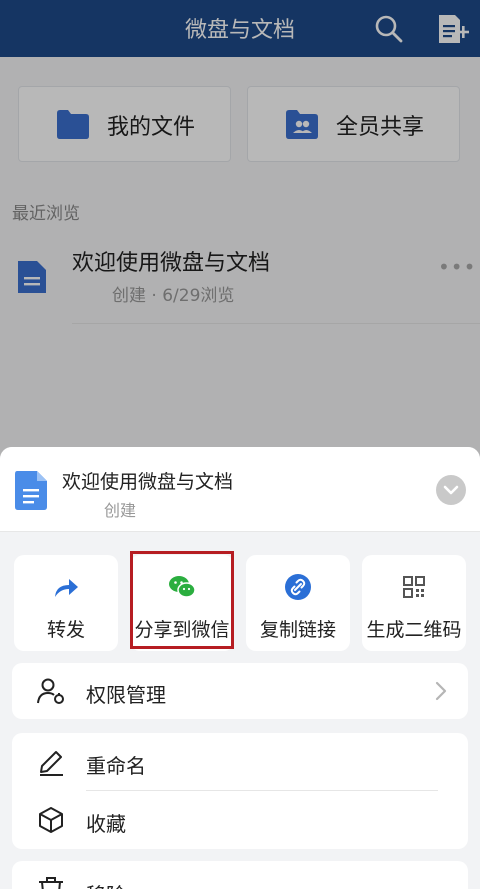 Image resolution: width=480 pixels, height=889 pixels. What do you see at coordinates (240, 489) in the screenshot?
I see `sheet-header: 欢迎使用微盘与文档 创建` at bounding box center [240, 489].